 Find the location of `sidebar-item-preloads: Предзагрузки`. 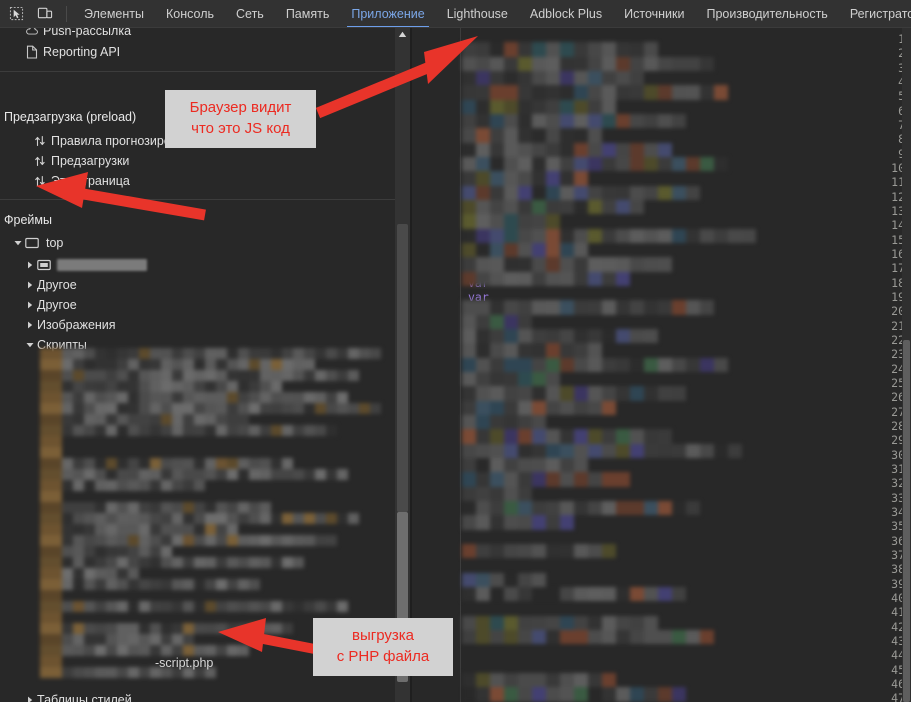

sidebar-item-preloads: Предзагрузки is located at coordinates (190, 161).